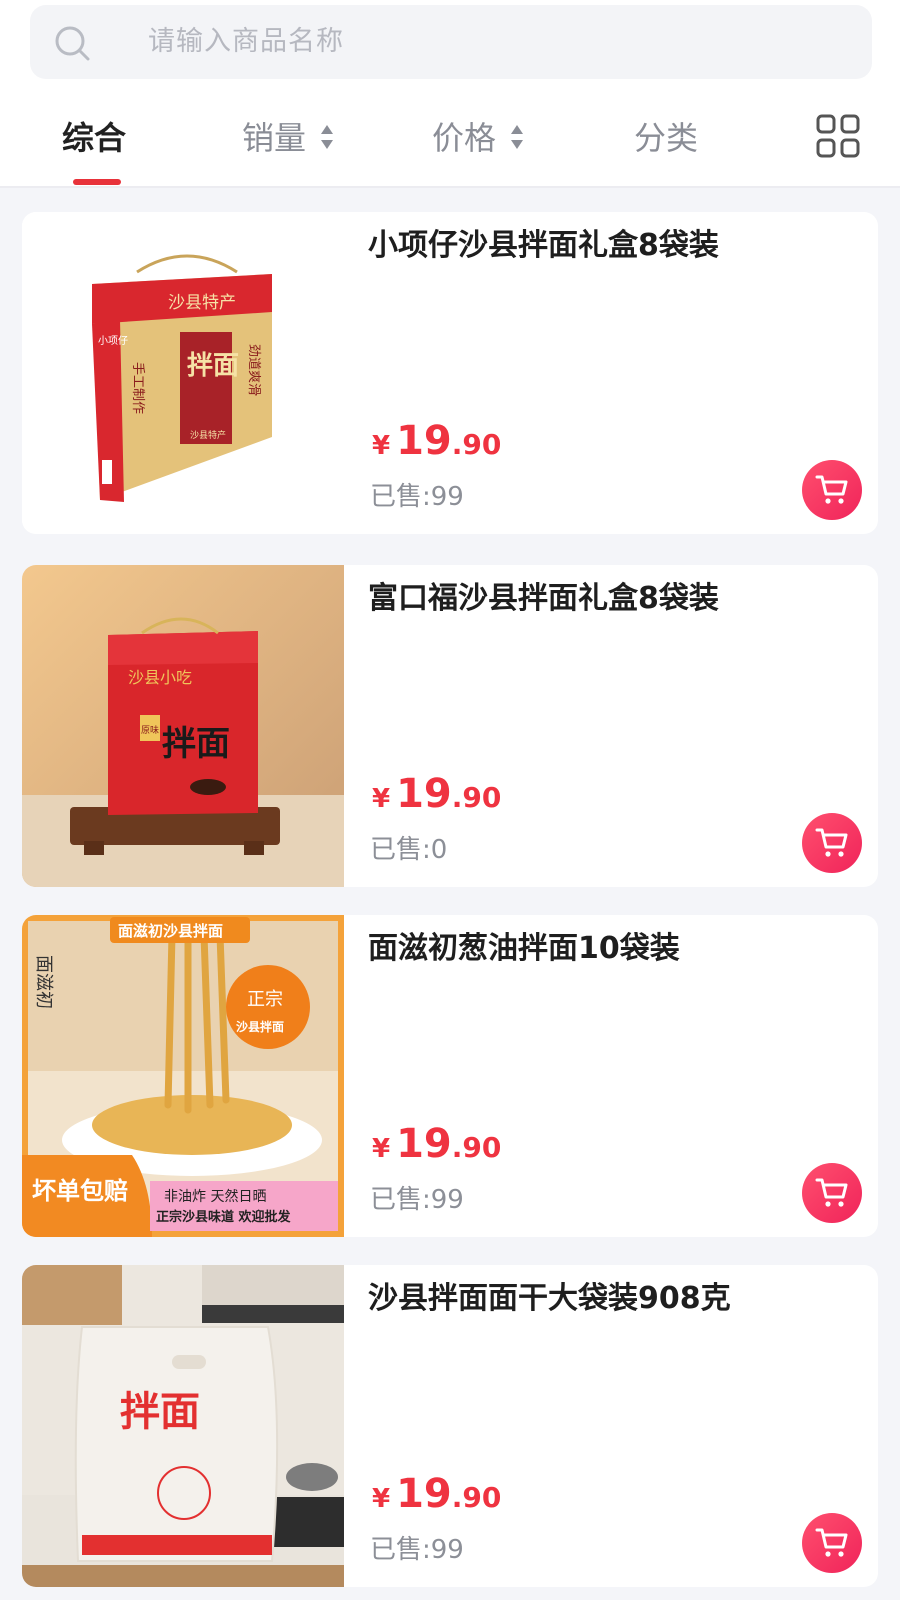 This screenshot has height=1600, width=900. I want to click on tab-category: 分类, so click(666, 140).